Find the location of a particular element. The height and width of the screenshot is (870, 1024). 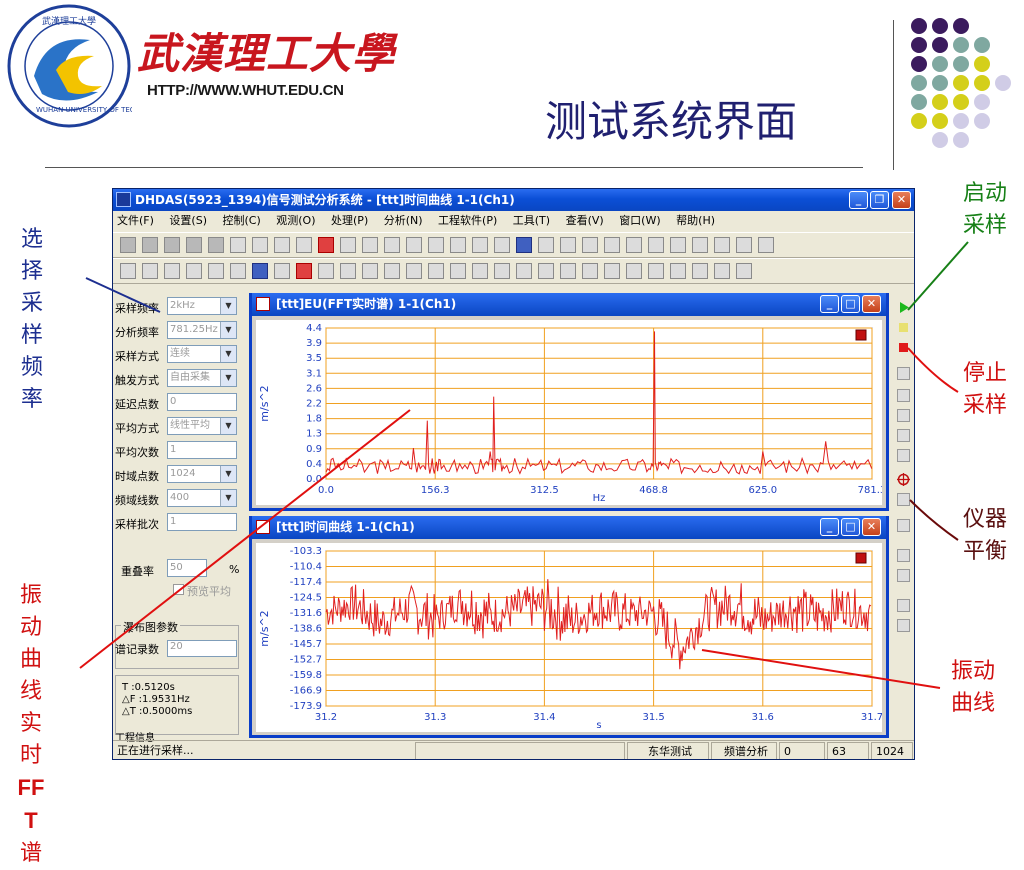

layout-4-icon is located at coordinates (194, 245).